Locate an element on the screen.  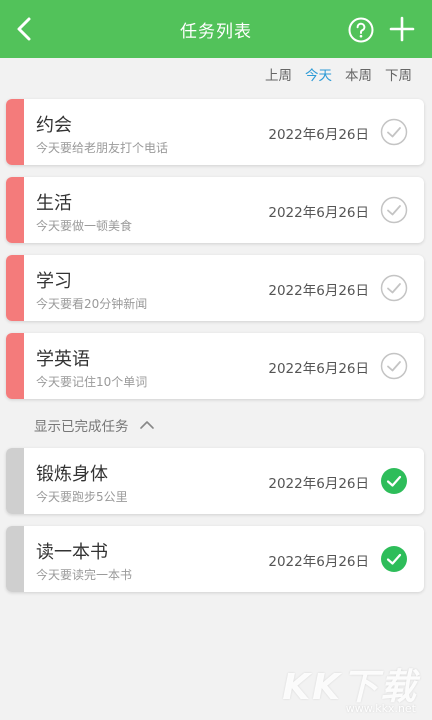
task-title: 锻炼身体 is located at coordinates (72, 474).